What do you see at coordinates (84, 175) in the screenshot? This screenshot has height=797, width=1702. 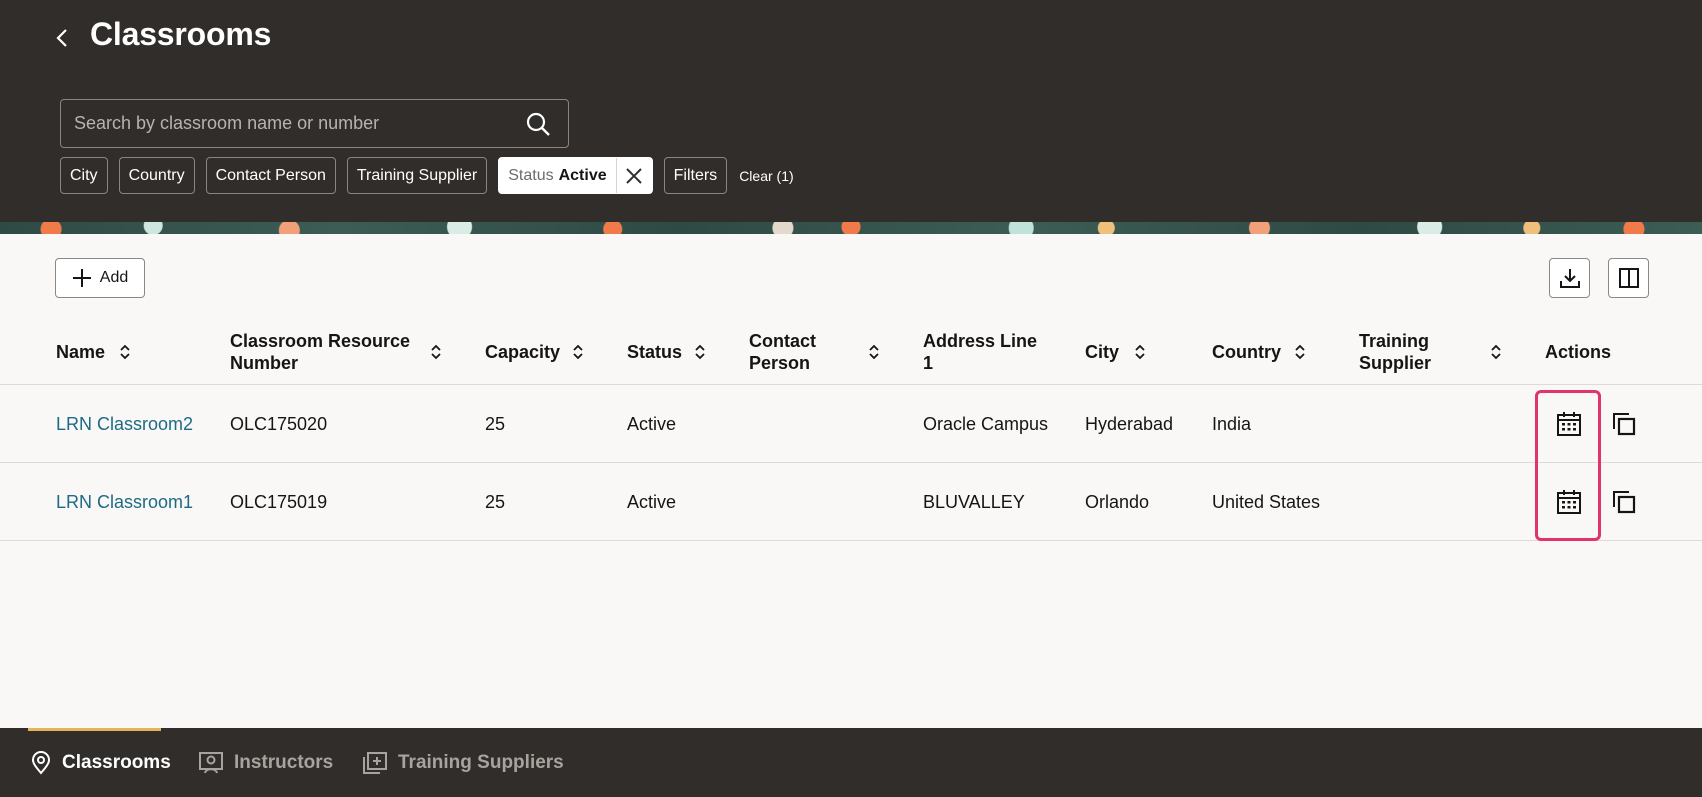 I see `filter-chip-city: City` at bounding box center [84, 175].